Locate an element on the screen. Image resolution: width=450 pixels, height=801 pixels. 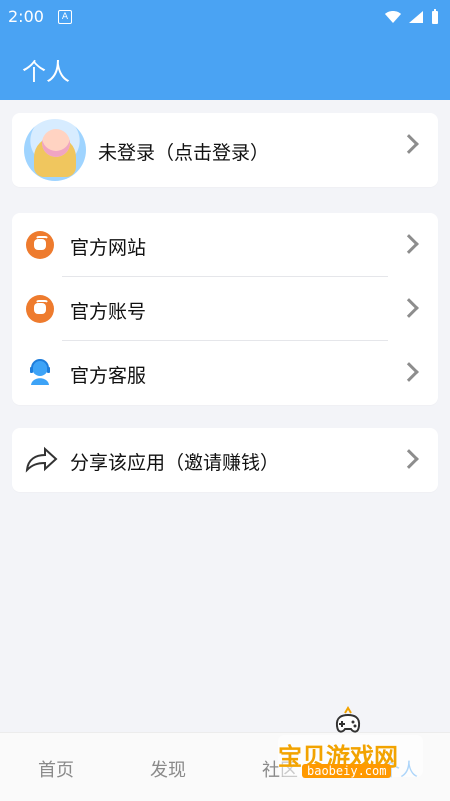
tab-home: 首页 is located at coordinates (56, 769).